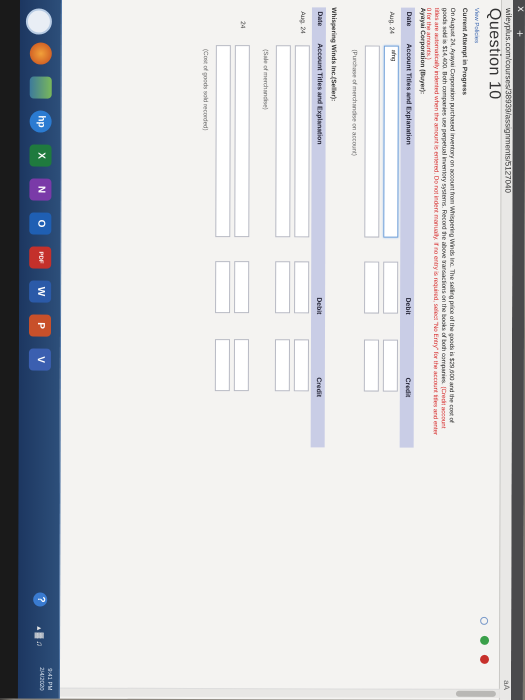  What do you see at coordinates (302, 141) in the screenshot?
I see `seller-row1-account-input` at bounding box center [302, 141].